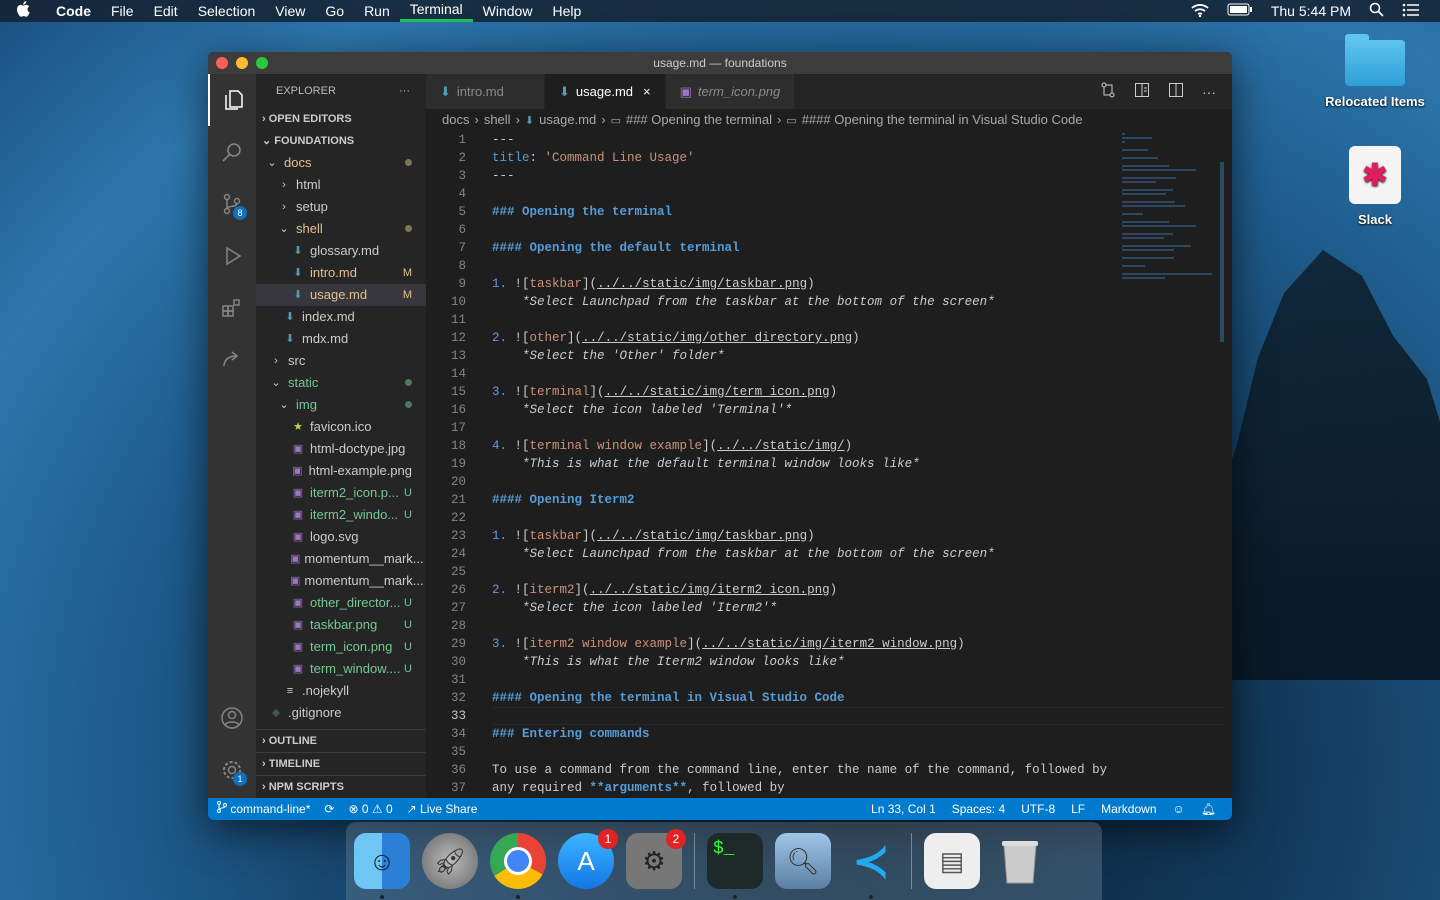 This screenshot has height=900, width=1440. I want to click on code-line: 21 #### Opening Iterm2, so click(826, 500).